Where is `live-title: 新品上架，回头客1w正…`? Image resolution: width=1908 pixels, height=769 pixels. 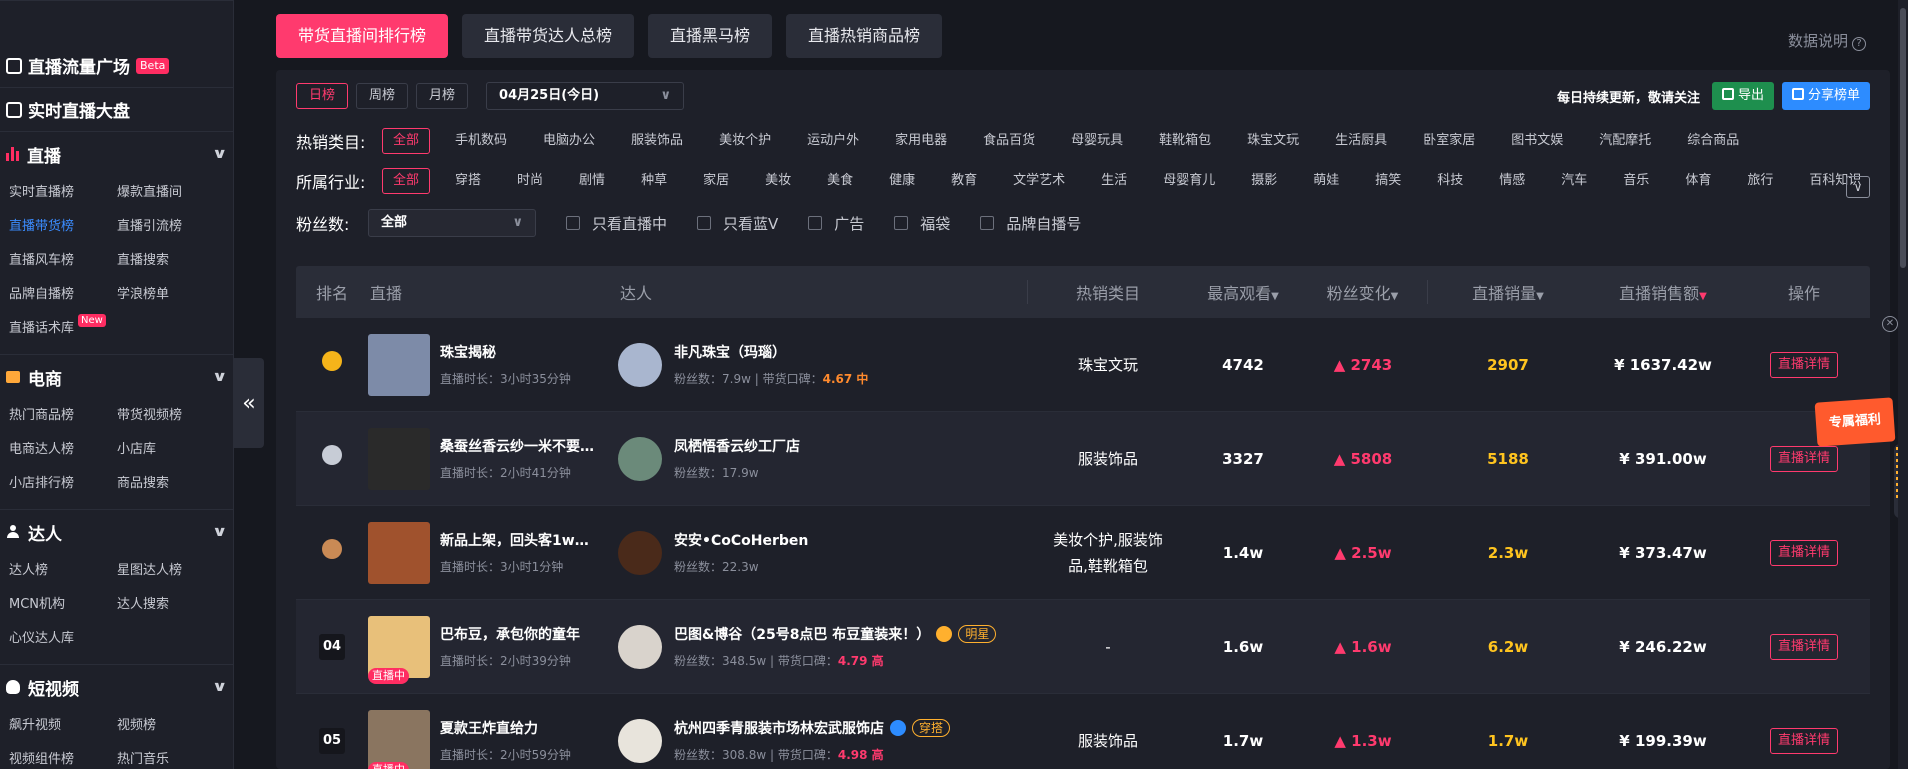
live-title: 新品上架，回头客1w正… is located at coordinates (520, 540).